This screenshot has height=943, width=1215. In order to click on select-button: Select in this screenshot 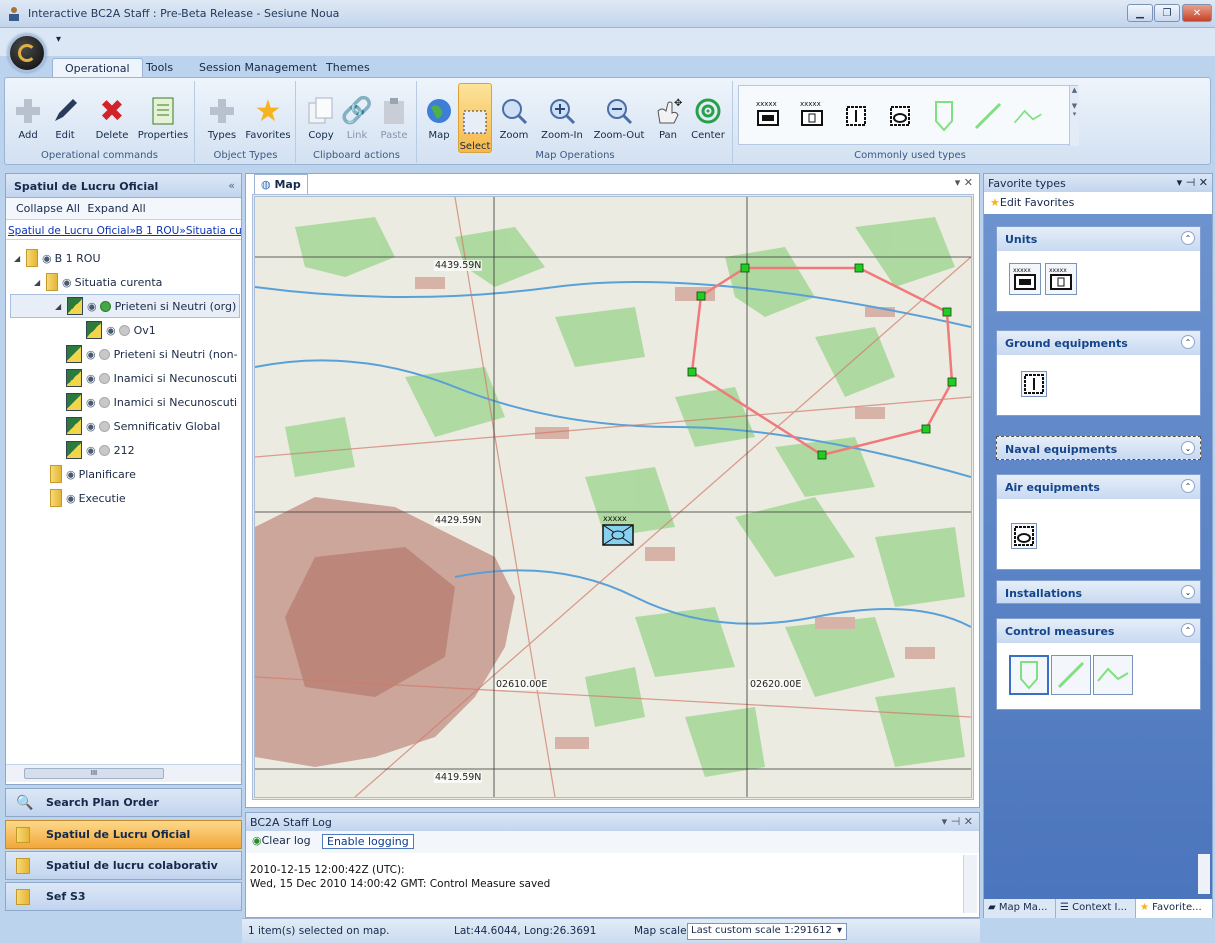, I will do `click(475, 118)`.